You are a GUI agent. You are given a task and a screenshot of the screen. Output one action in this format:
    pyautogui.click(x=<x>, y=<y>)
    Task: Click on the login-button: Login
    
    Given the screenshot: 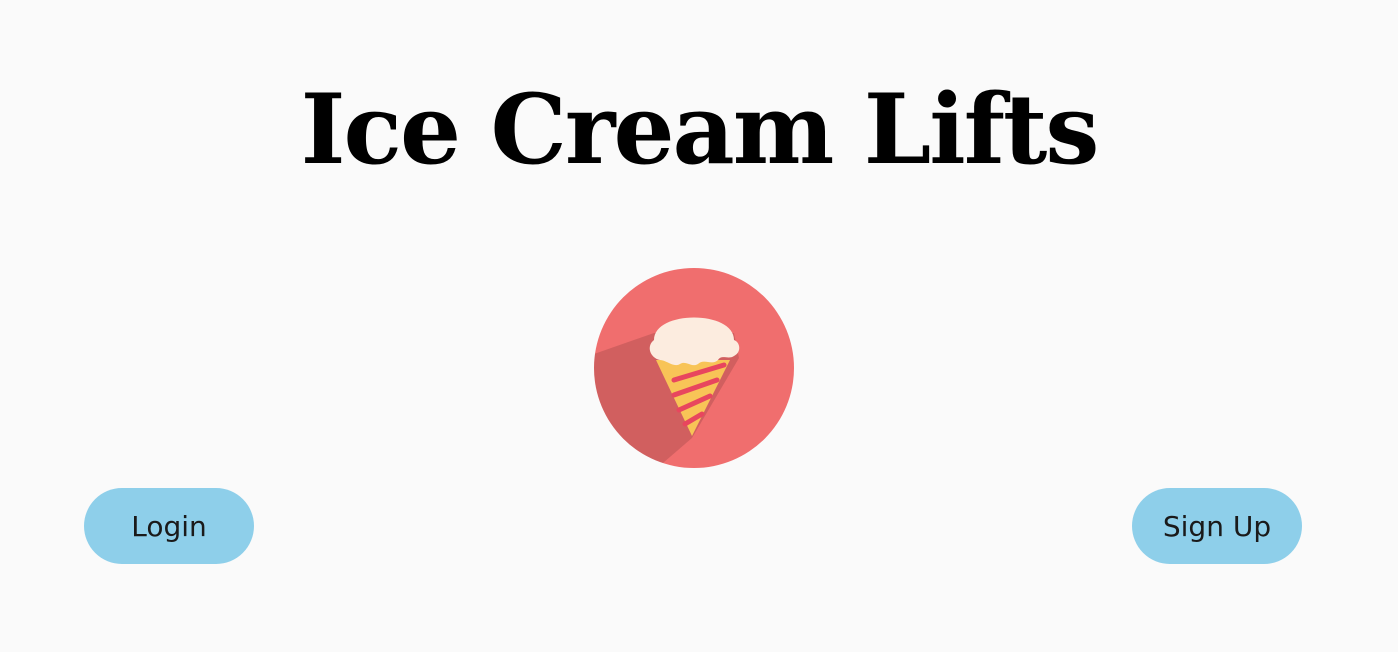 What is the action you would take?
    pyautogui.click(x=169, y=526)
    